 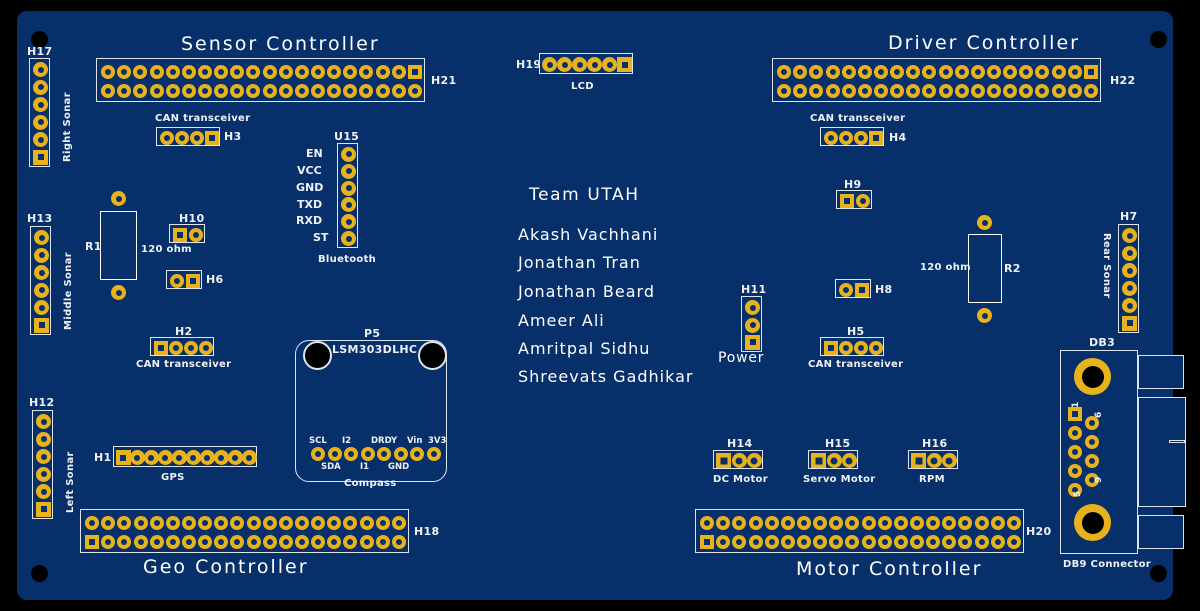 What do you see at coordinates (118, 245) in the screenshot?
I see `resistor-r1` at bounding box center [118, 245].